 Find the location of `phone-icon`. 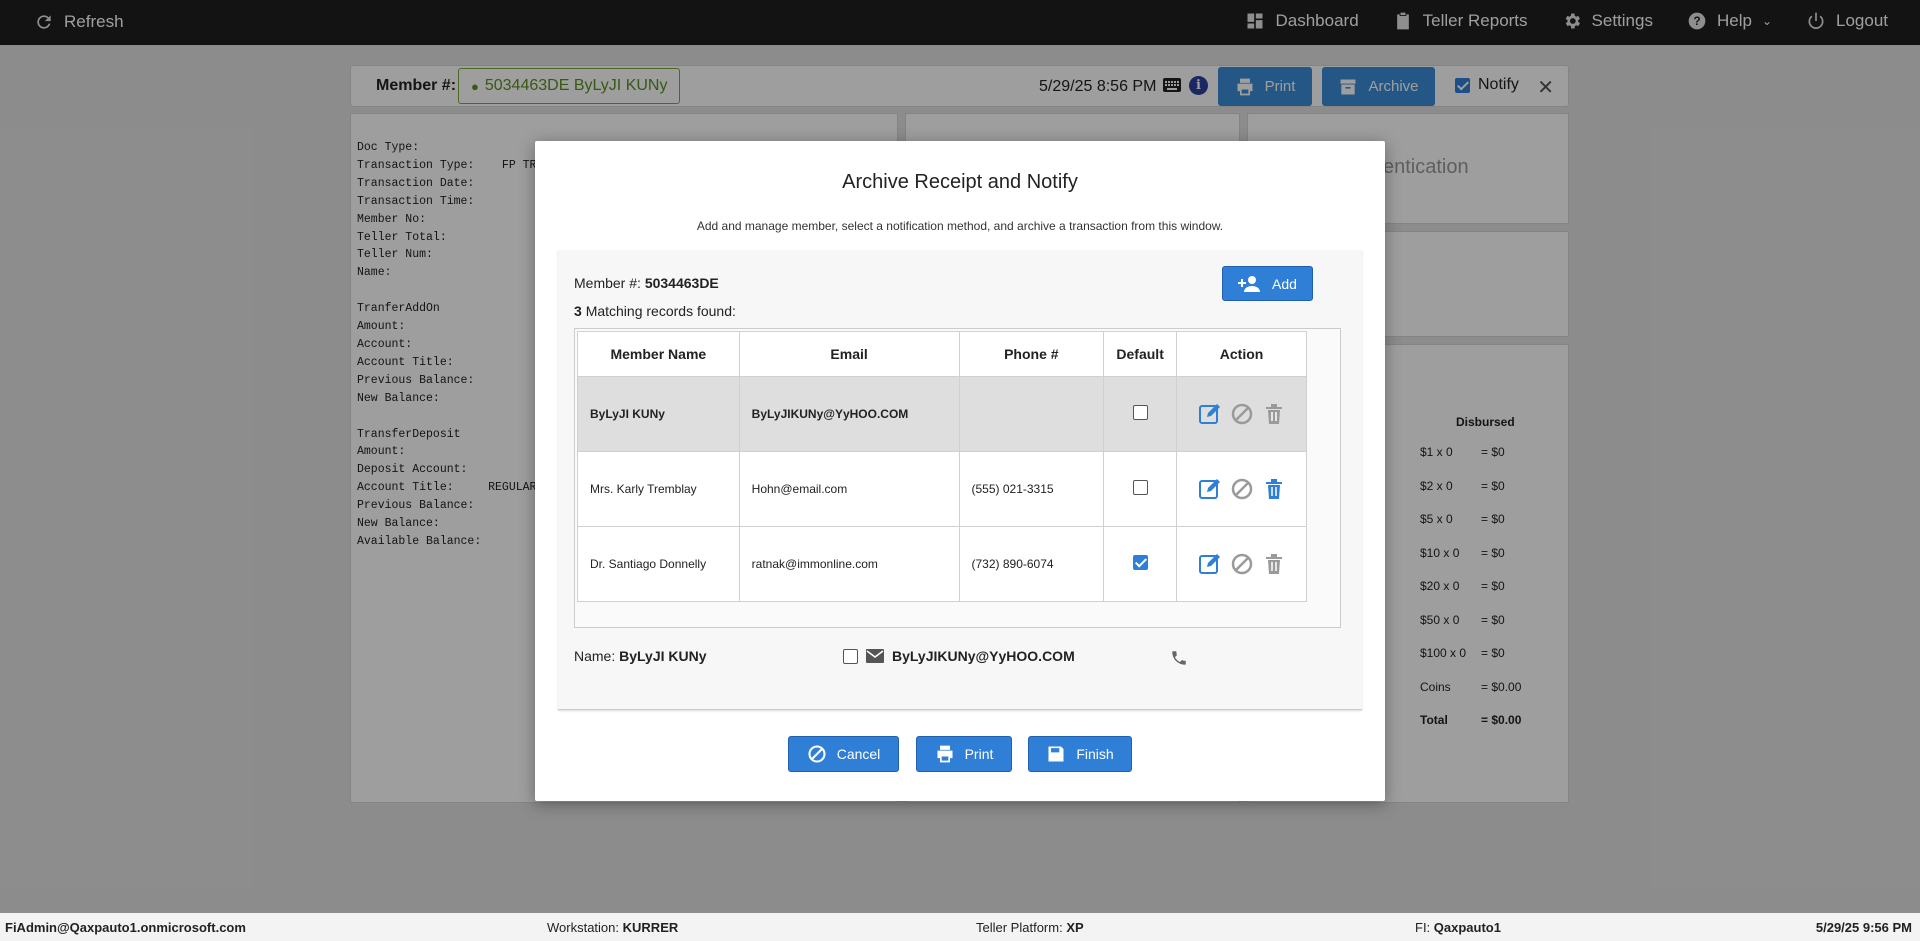

phone-icon is located at coordinates (1179, 658).